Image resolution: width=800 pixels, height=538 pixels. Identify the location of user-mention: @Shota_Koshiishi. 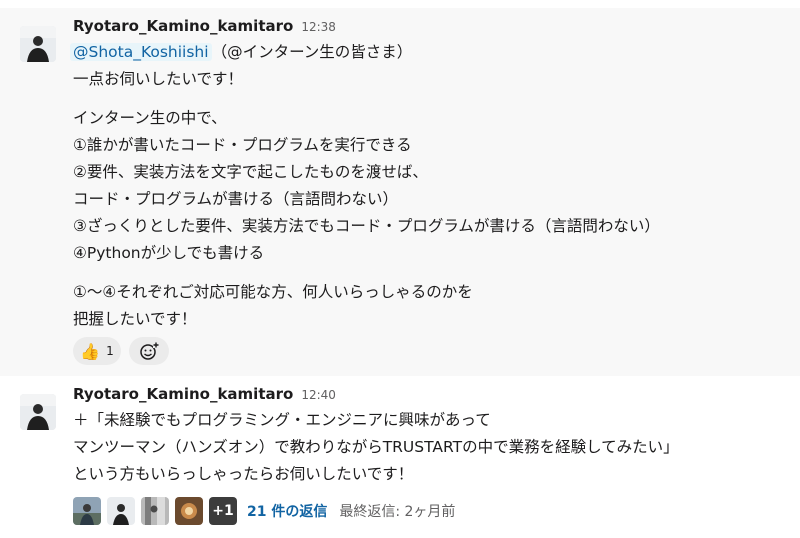
(141, 52).